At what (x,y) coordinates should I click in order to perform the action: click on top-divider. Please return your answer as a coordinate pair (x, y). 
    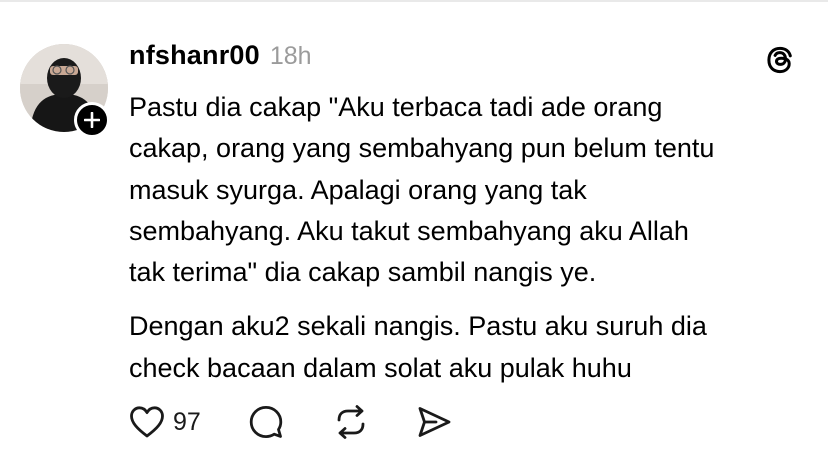
    Looking at the image, I should click on (414, 1).